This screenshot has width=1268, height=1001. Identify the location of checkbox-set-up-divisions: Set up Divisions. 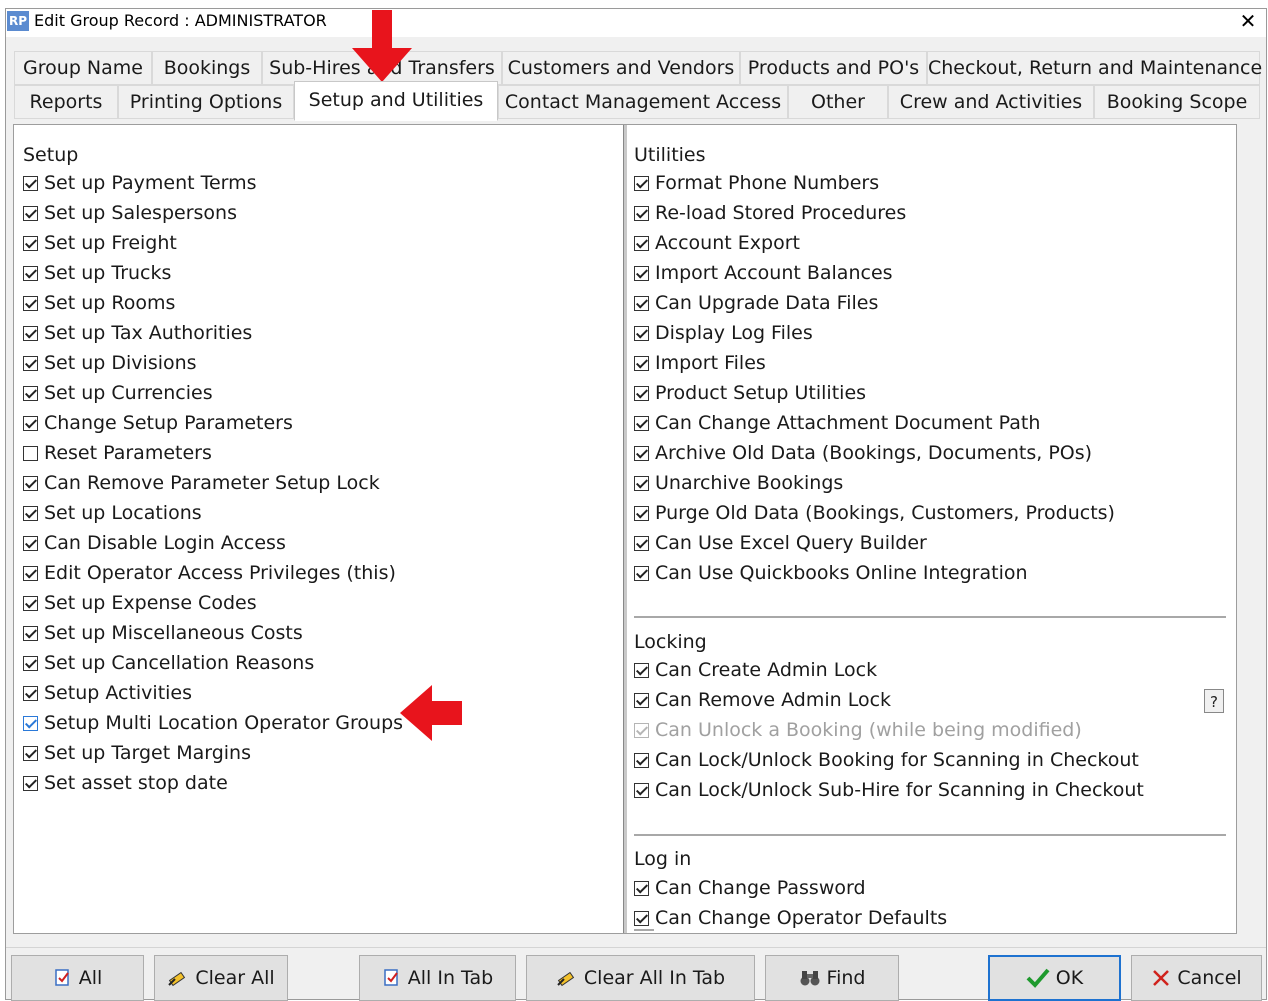
(110, 363).